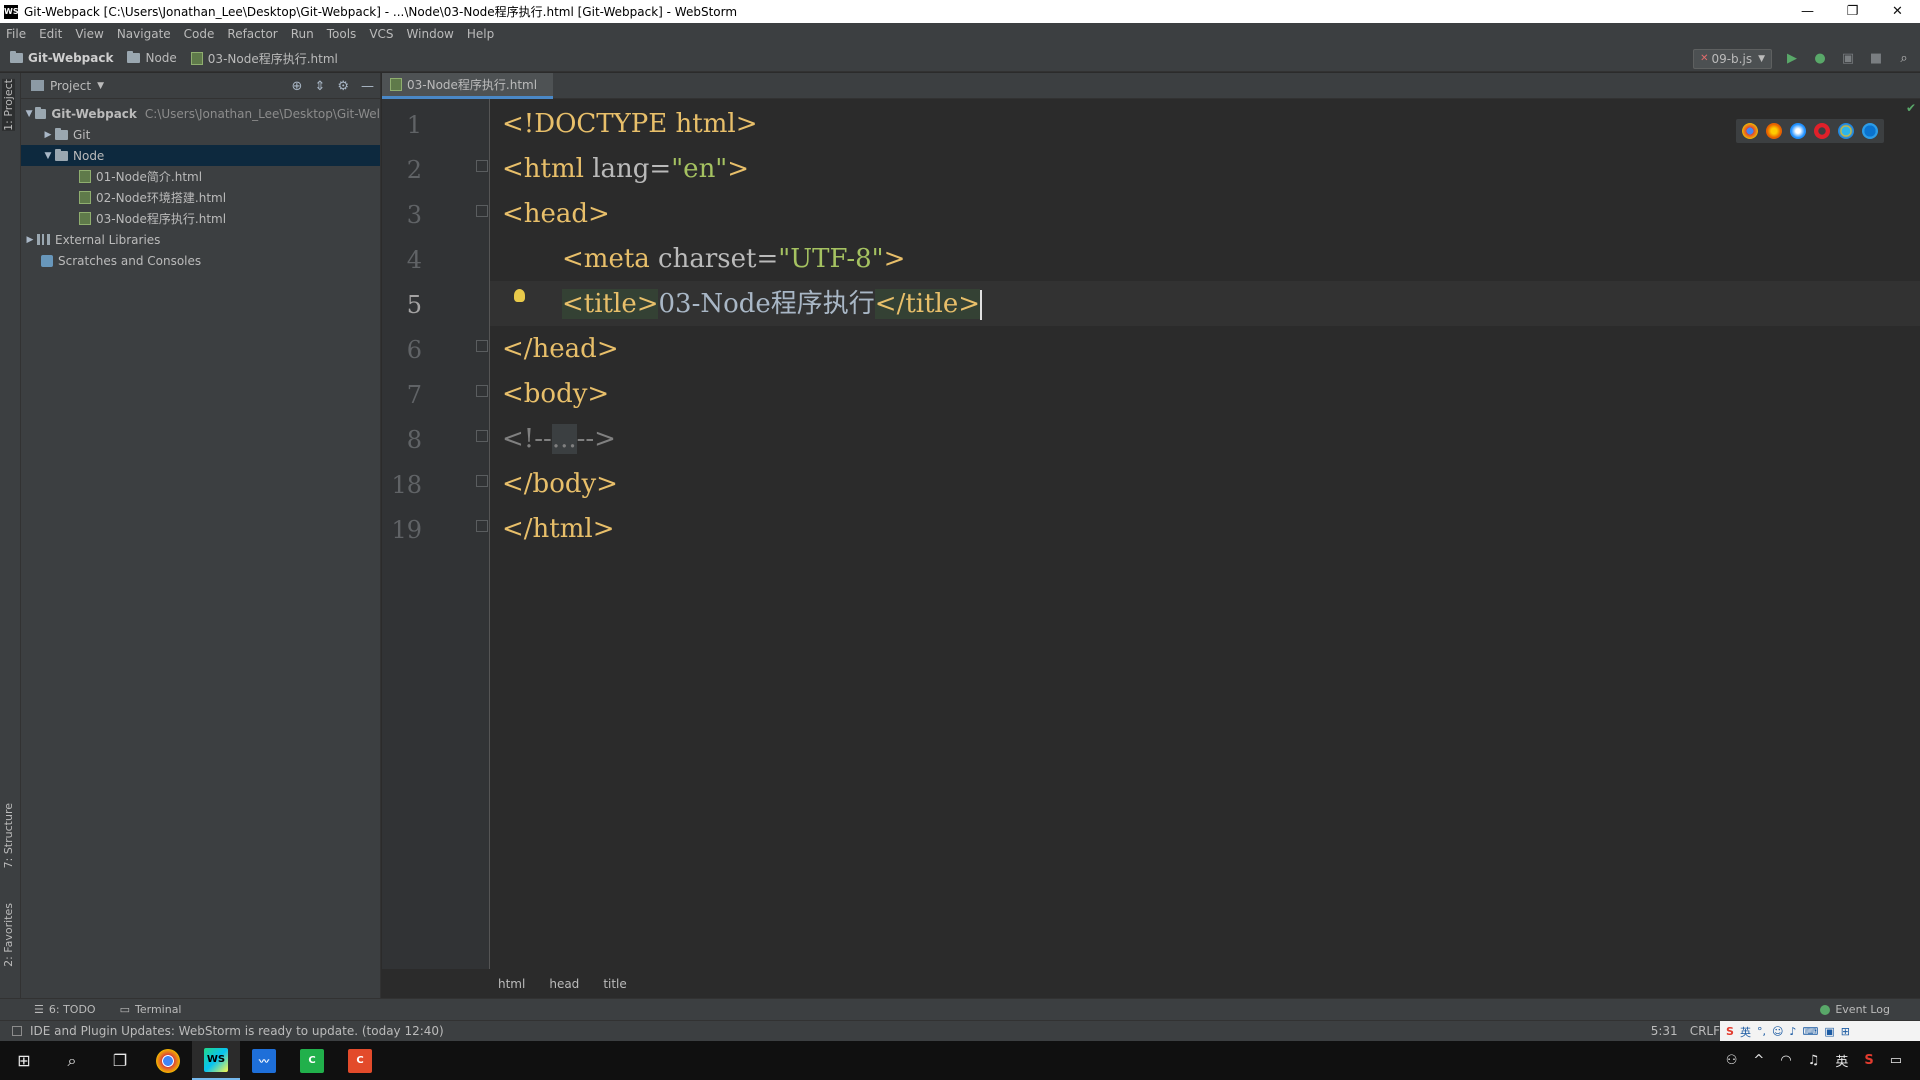  Describe the element at coordinates (24, 1060) in the screenshot. I see `start-button: ⊞` at that location.